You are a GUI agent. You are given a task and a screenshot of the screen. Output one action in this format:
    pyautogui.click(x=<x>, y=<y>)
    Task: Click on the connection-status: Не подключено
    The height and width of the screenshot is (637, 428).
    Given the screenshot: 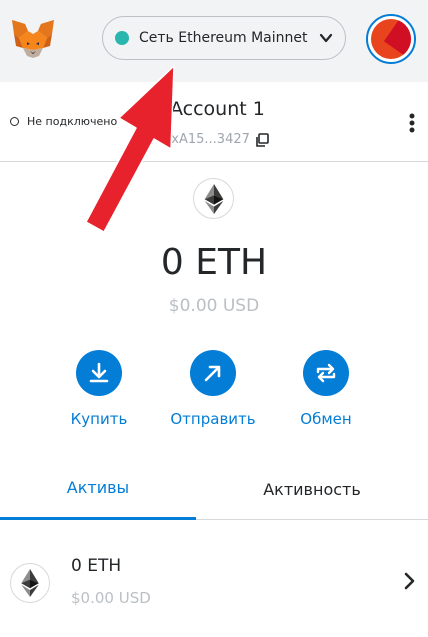 What is the action you would take?
    pyautogui.click(x=63, y=121)
    